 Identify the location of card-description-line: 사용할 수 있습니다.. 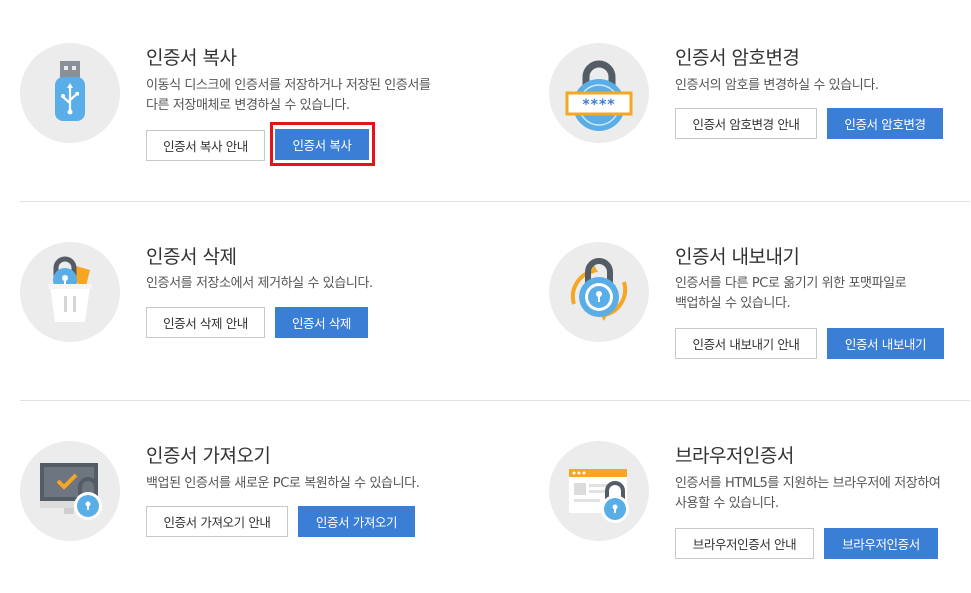
(727, 503).